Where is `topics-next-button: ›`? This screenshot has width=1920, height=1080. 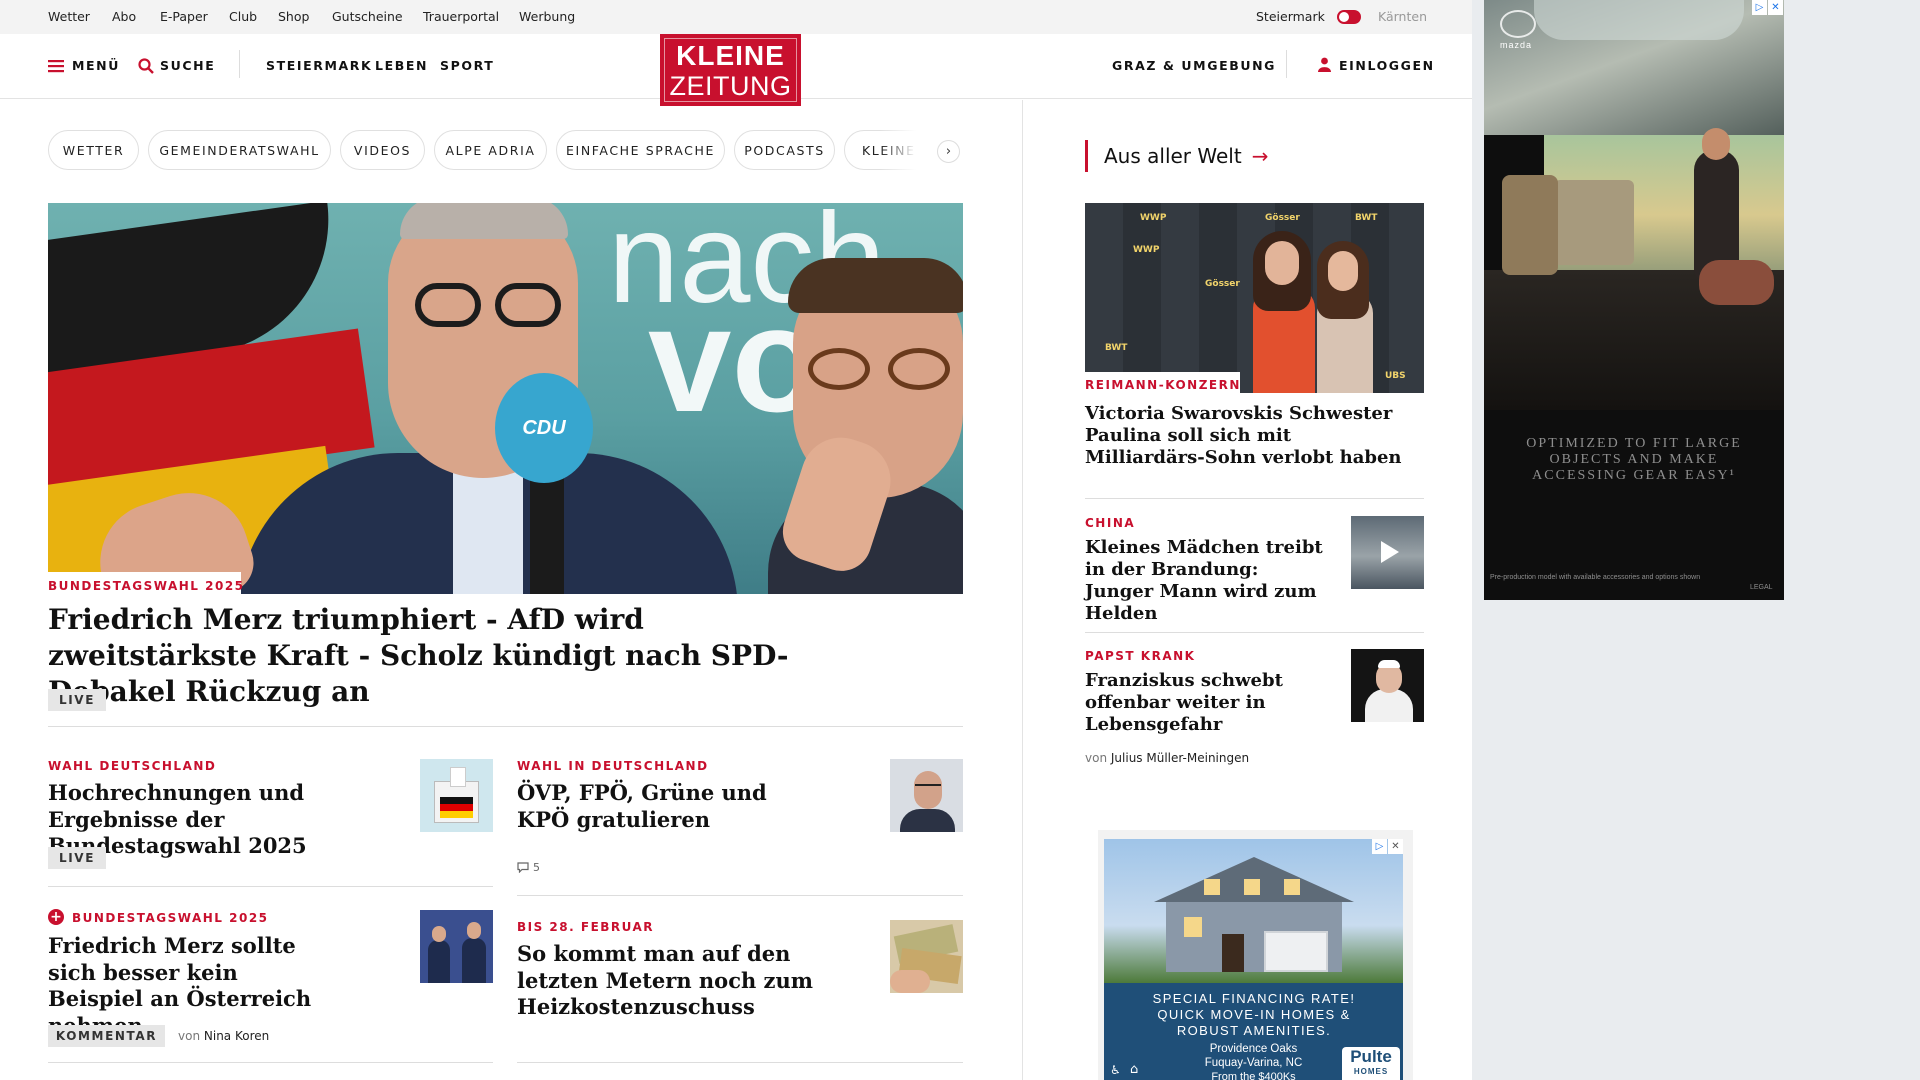 topics-next-button: › is located at coordinates (948, 151).